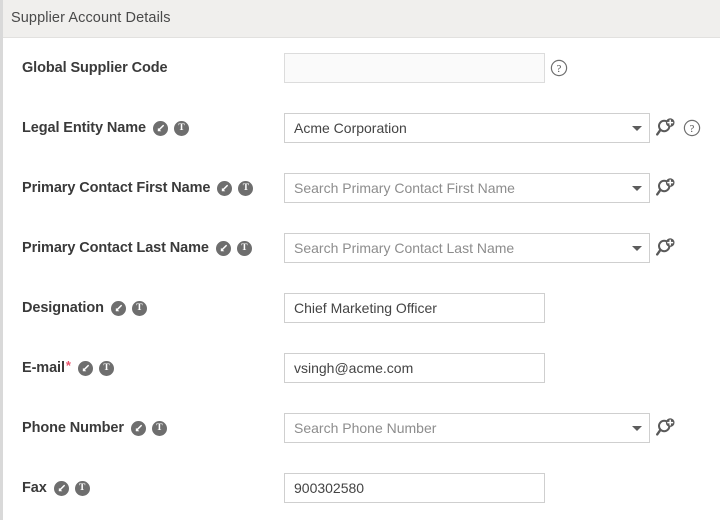 This screenshot has height=520, width=720. I want to click on form-row: E-mail * Tvsingh@acme.com, so click(361, 368).